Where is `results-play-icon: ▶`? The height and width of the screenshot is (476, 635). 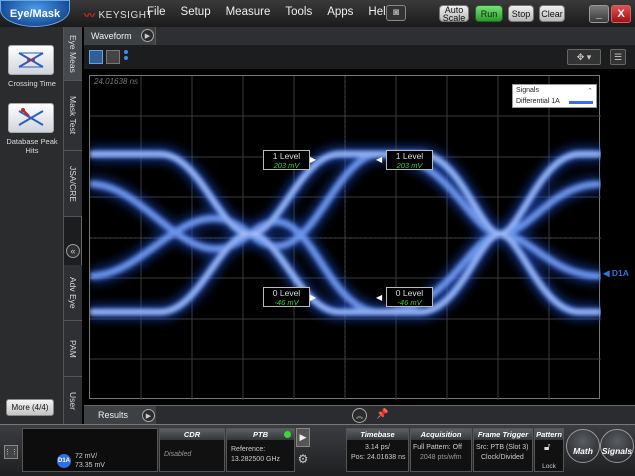 results-play-icon: ▶ is located at coordinates (148, 415).